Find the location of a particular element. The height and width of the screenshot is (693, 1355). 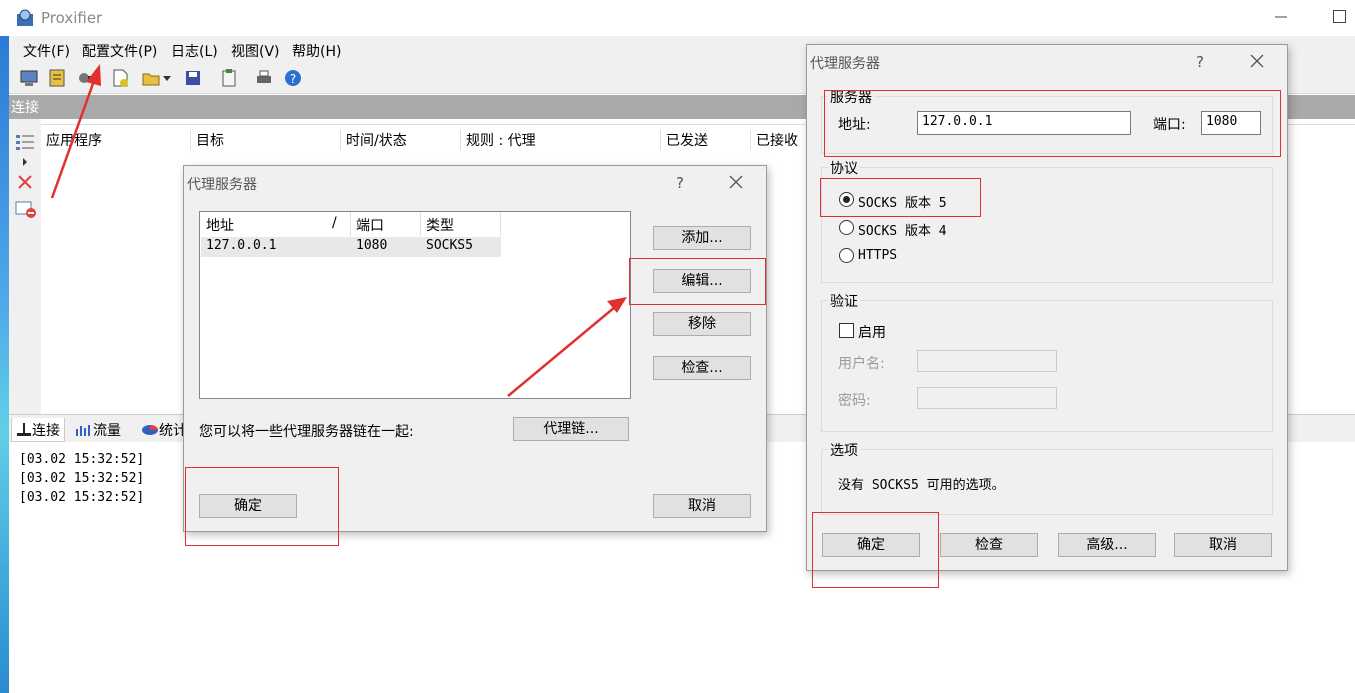

radio-socks4 is located at coordinates (846, 227).